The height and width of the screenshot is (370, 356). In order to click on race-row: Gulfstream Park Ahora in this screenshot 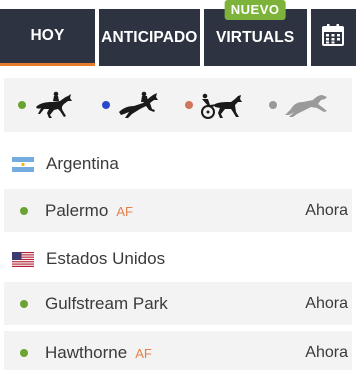, I will do `click(178, 303)`.